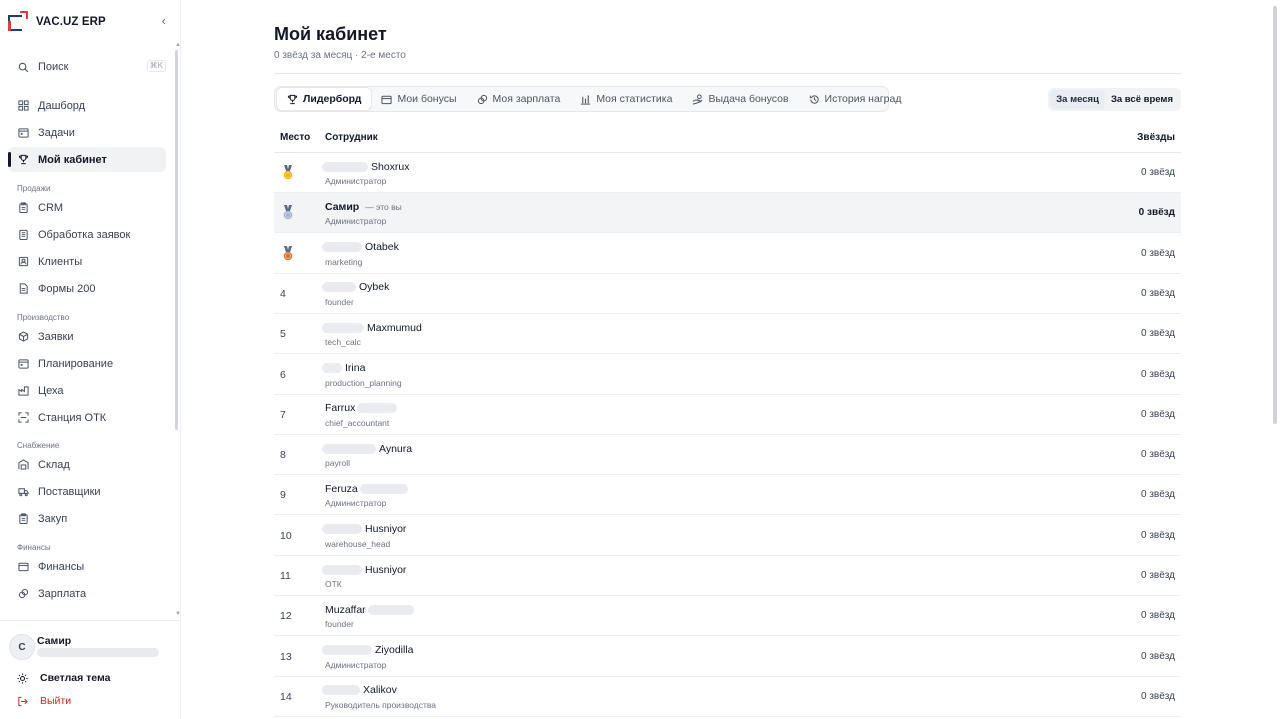 This screenshot has width=1280, height=719. Describe the element at coordinates (343, 342) in the screenshot. I see `employee-role: tech_calc` at that location.